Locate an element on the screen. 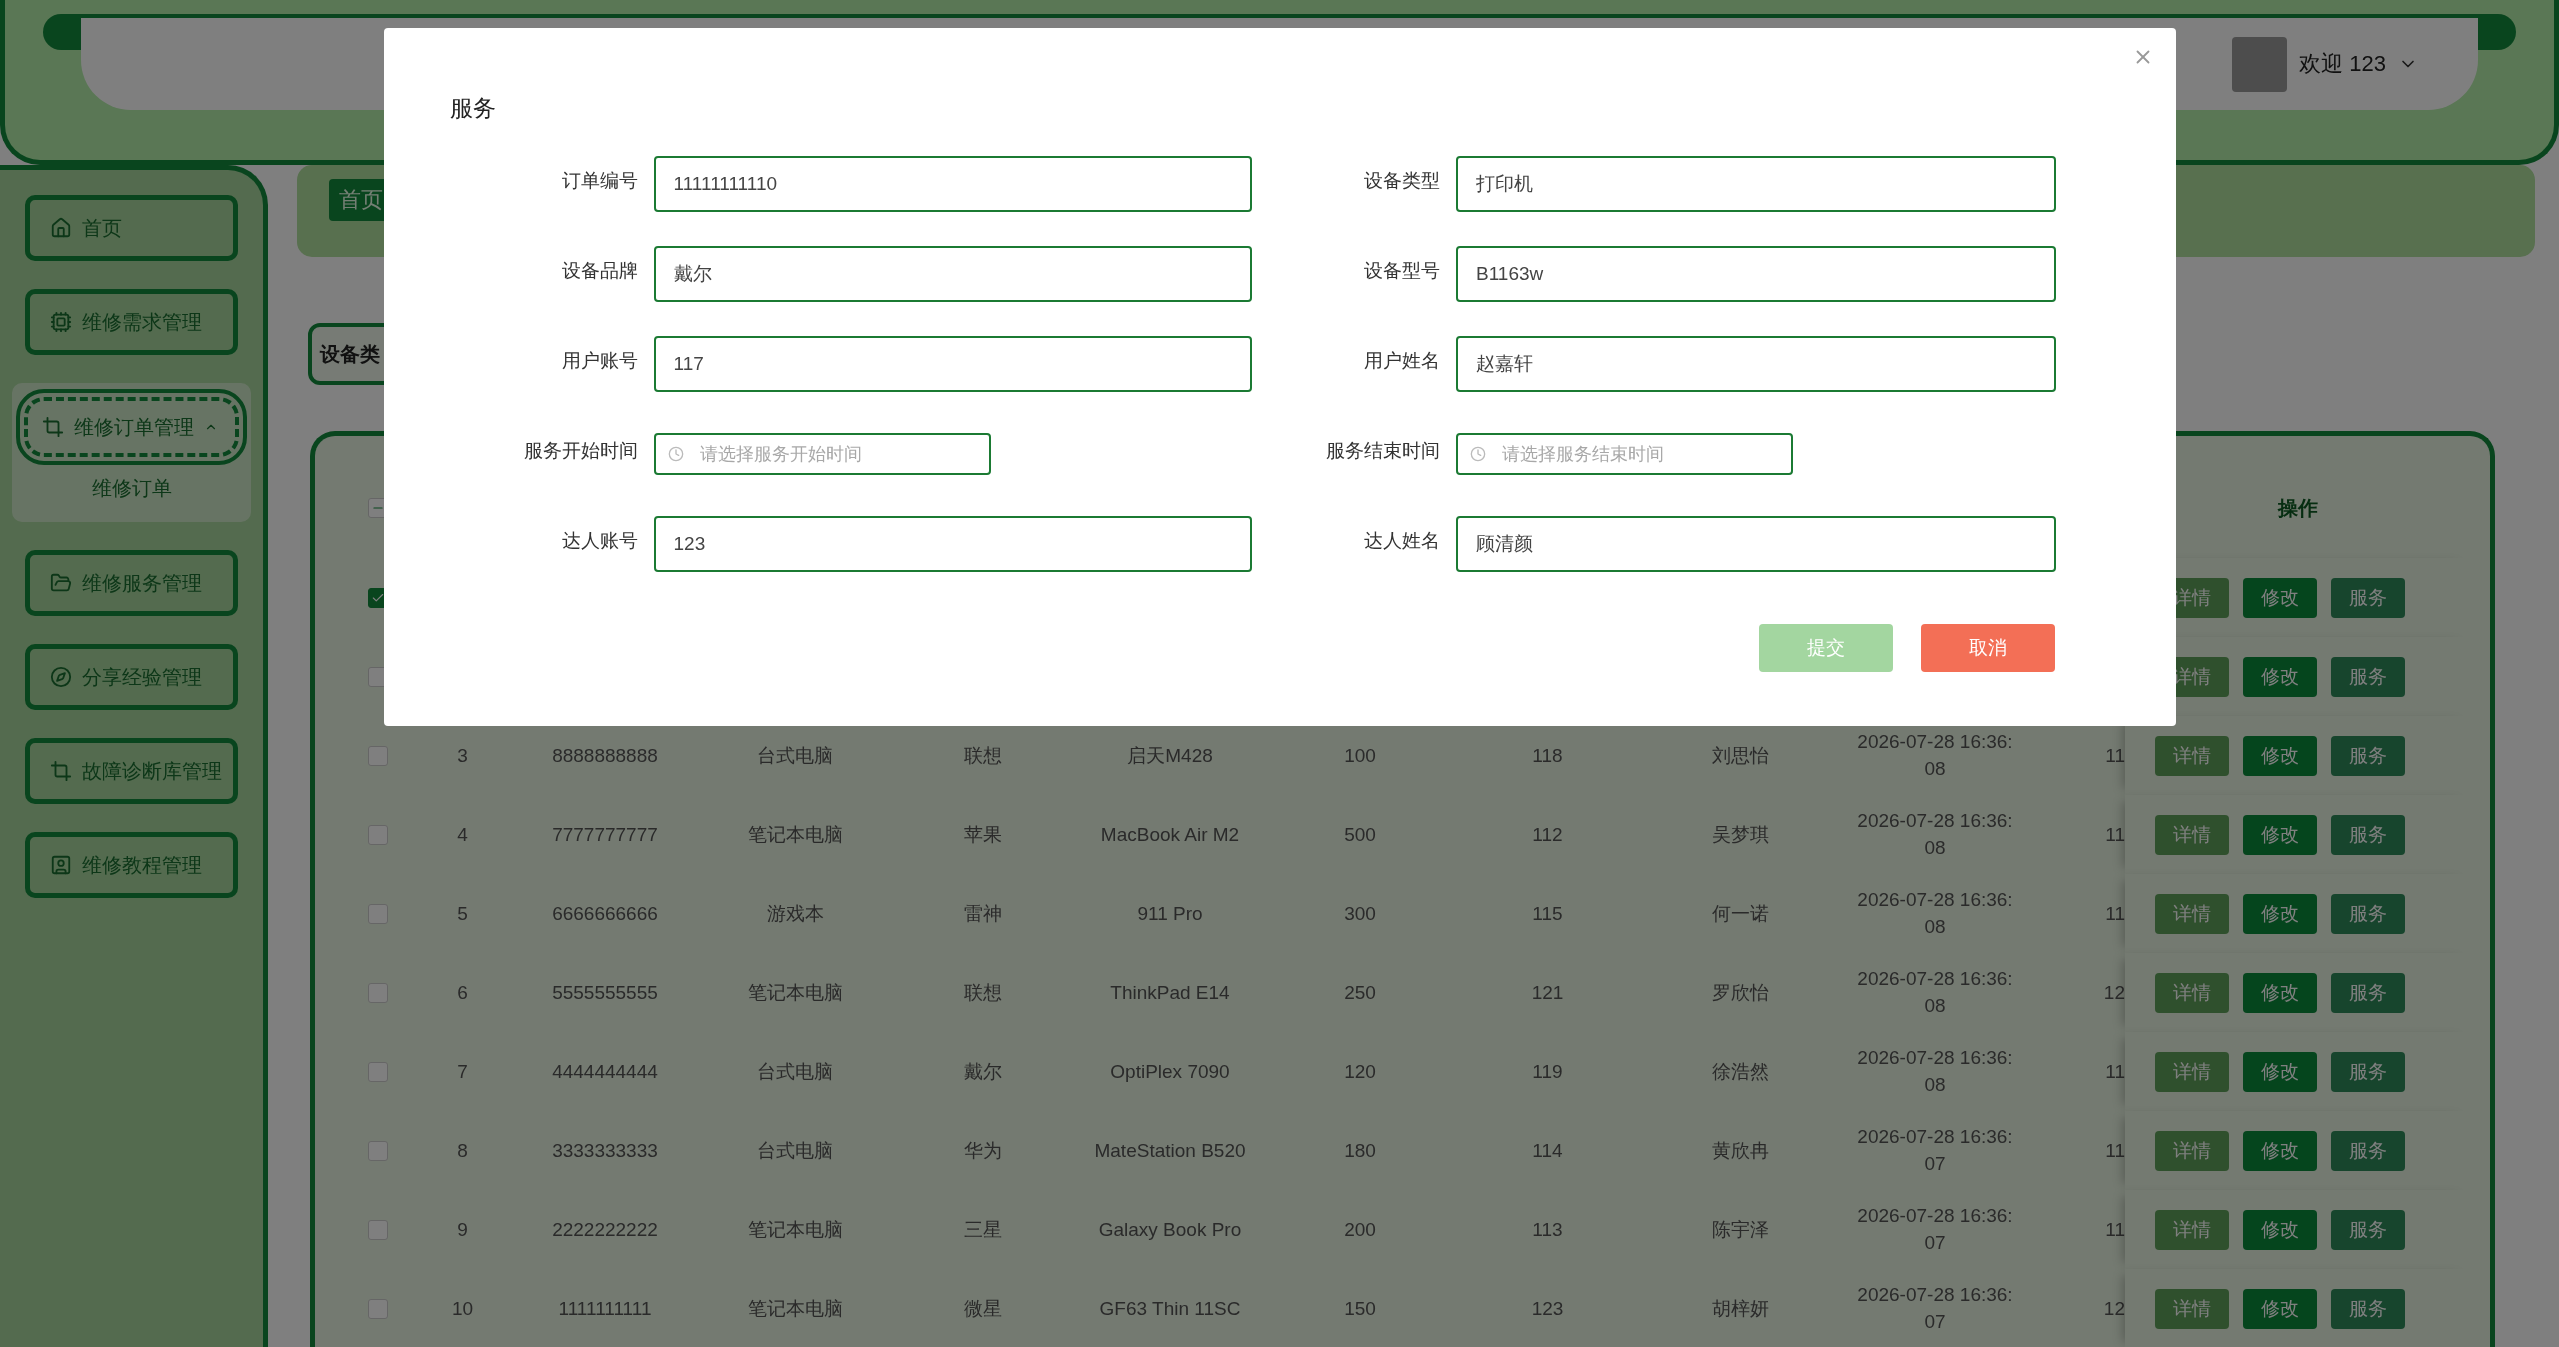 The height and width of the screenshot is (1347, 2559). home-icon is located at coordinates (61, 228).